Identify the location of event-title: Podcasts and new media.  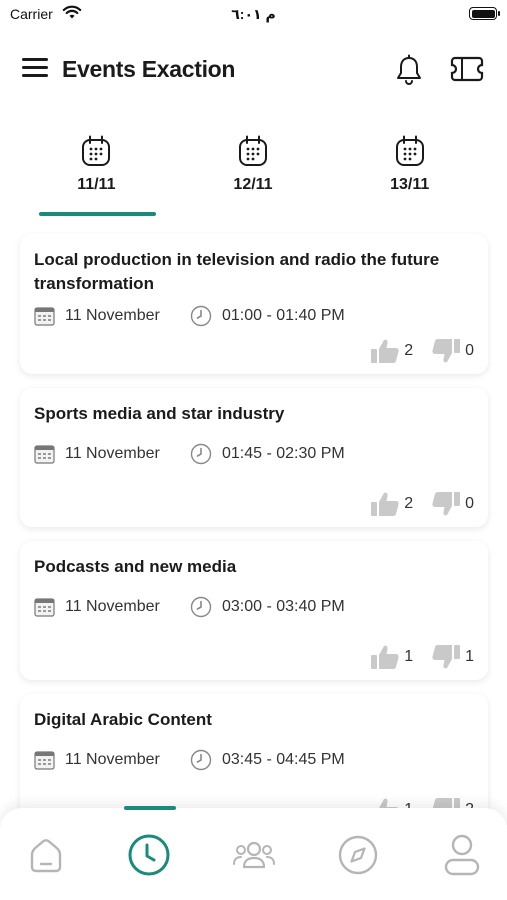
(135, 566).